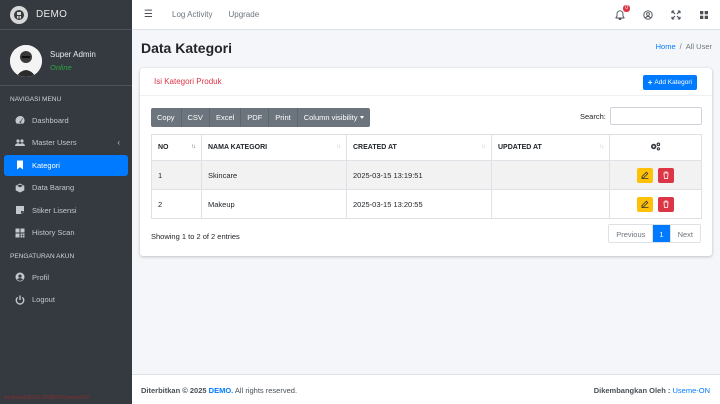 This screenshot has width=720, height=404. I want to click on chevron-left-icon: ‹, so click(118, 142).